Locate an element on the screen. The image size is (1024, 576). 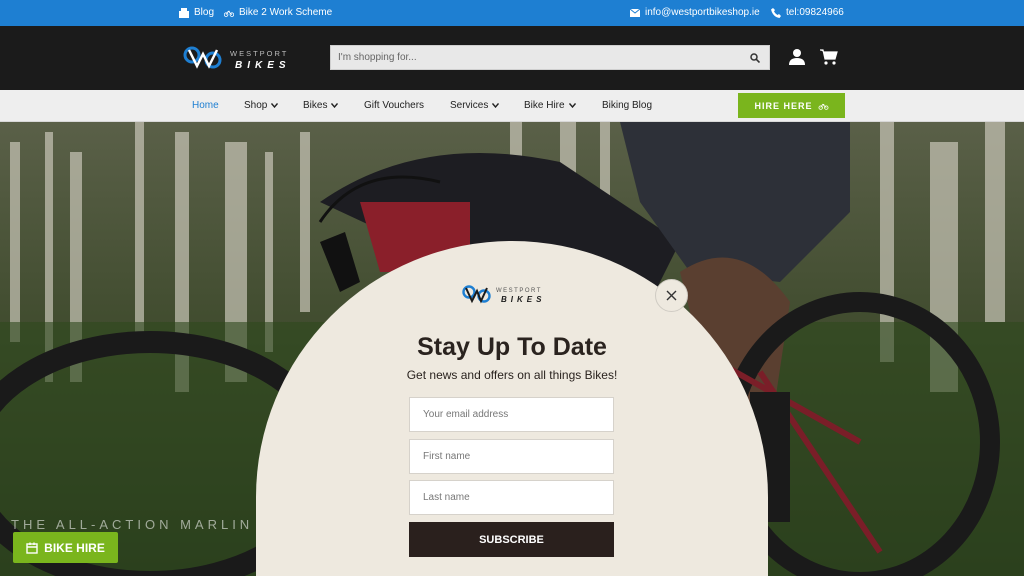
nav-services: Services is located at coordinates (475, 105).